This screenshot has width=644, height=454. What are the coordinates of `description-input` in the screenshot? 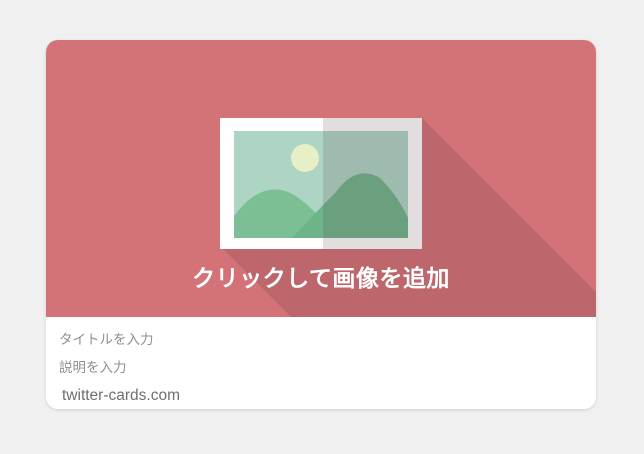 It's located at (319, 368).